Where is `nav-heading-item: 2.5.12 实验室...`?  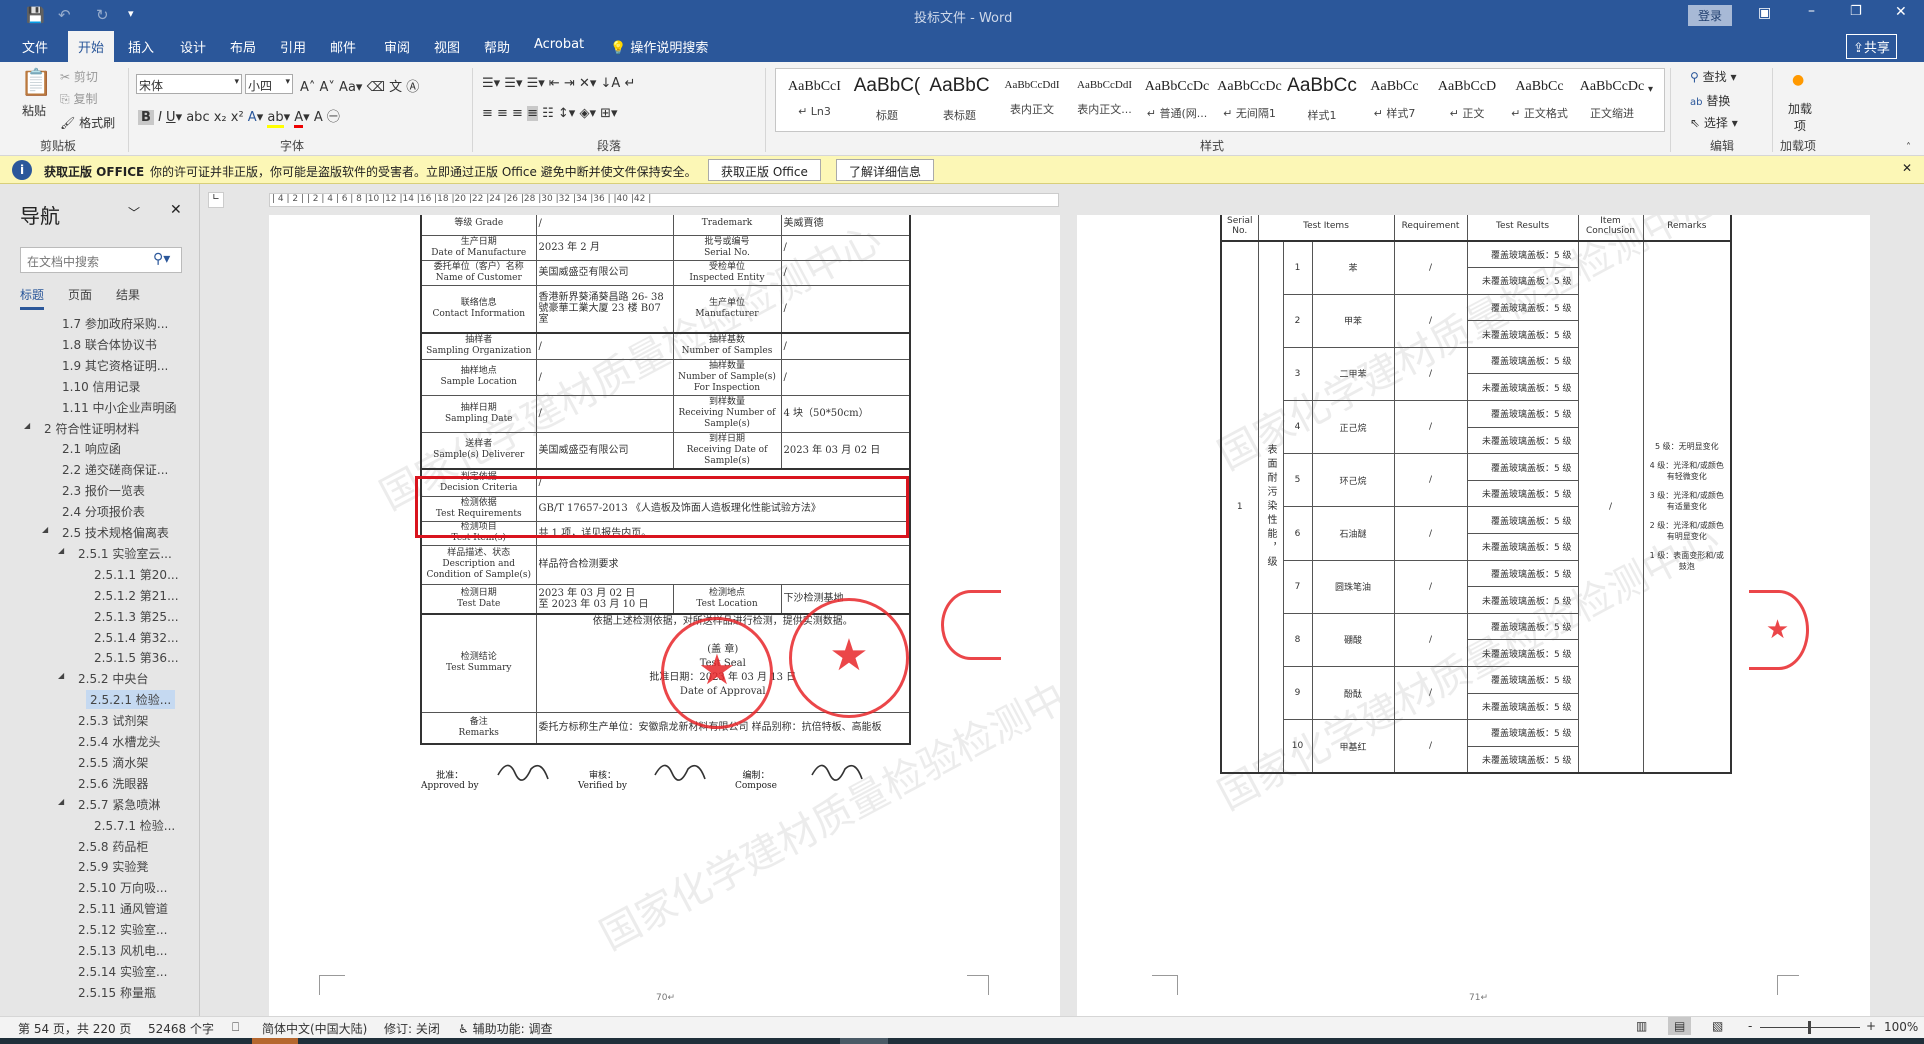 nav-heading-item: 2.5.12 实验室... is located at coordinates (122, 929).